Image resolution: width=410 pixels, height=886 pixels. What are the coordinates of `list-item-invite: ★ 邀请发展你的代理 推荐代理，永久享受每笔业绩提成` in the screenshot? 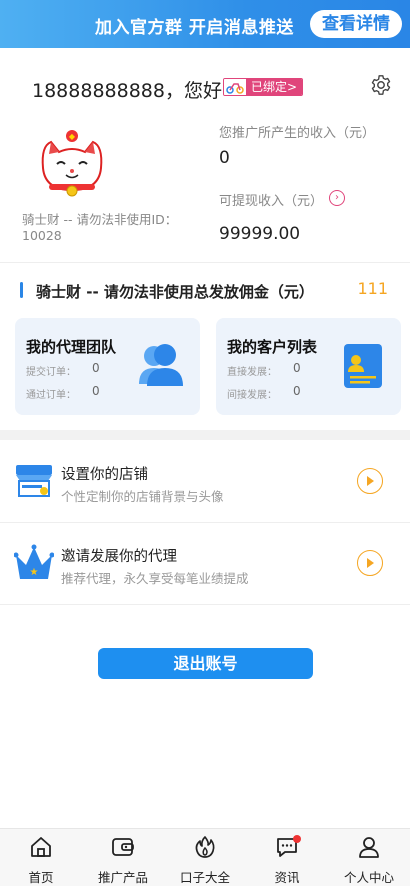 It's located at (205, 563).